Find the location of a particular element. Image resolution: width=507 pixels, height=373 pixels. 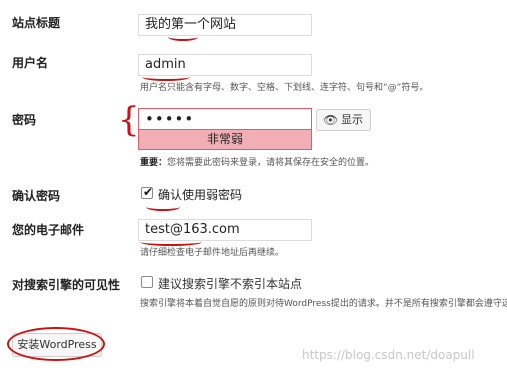

confirm-weak-password-label: 确认使用弱密码 is located at coordinates (200, 195).